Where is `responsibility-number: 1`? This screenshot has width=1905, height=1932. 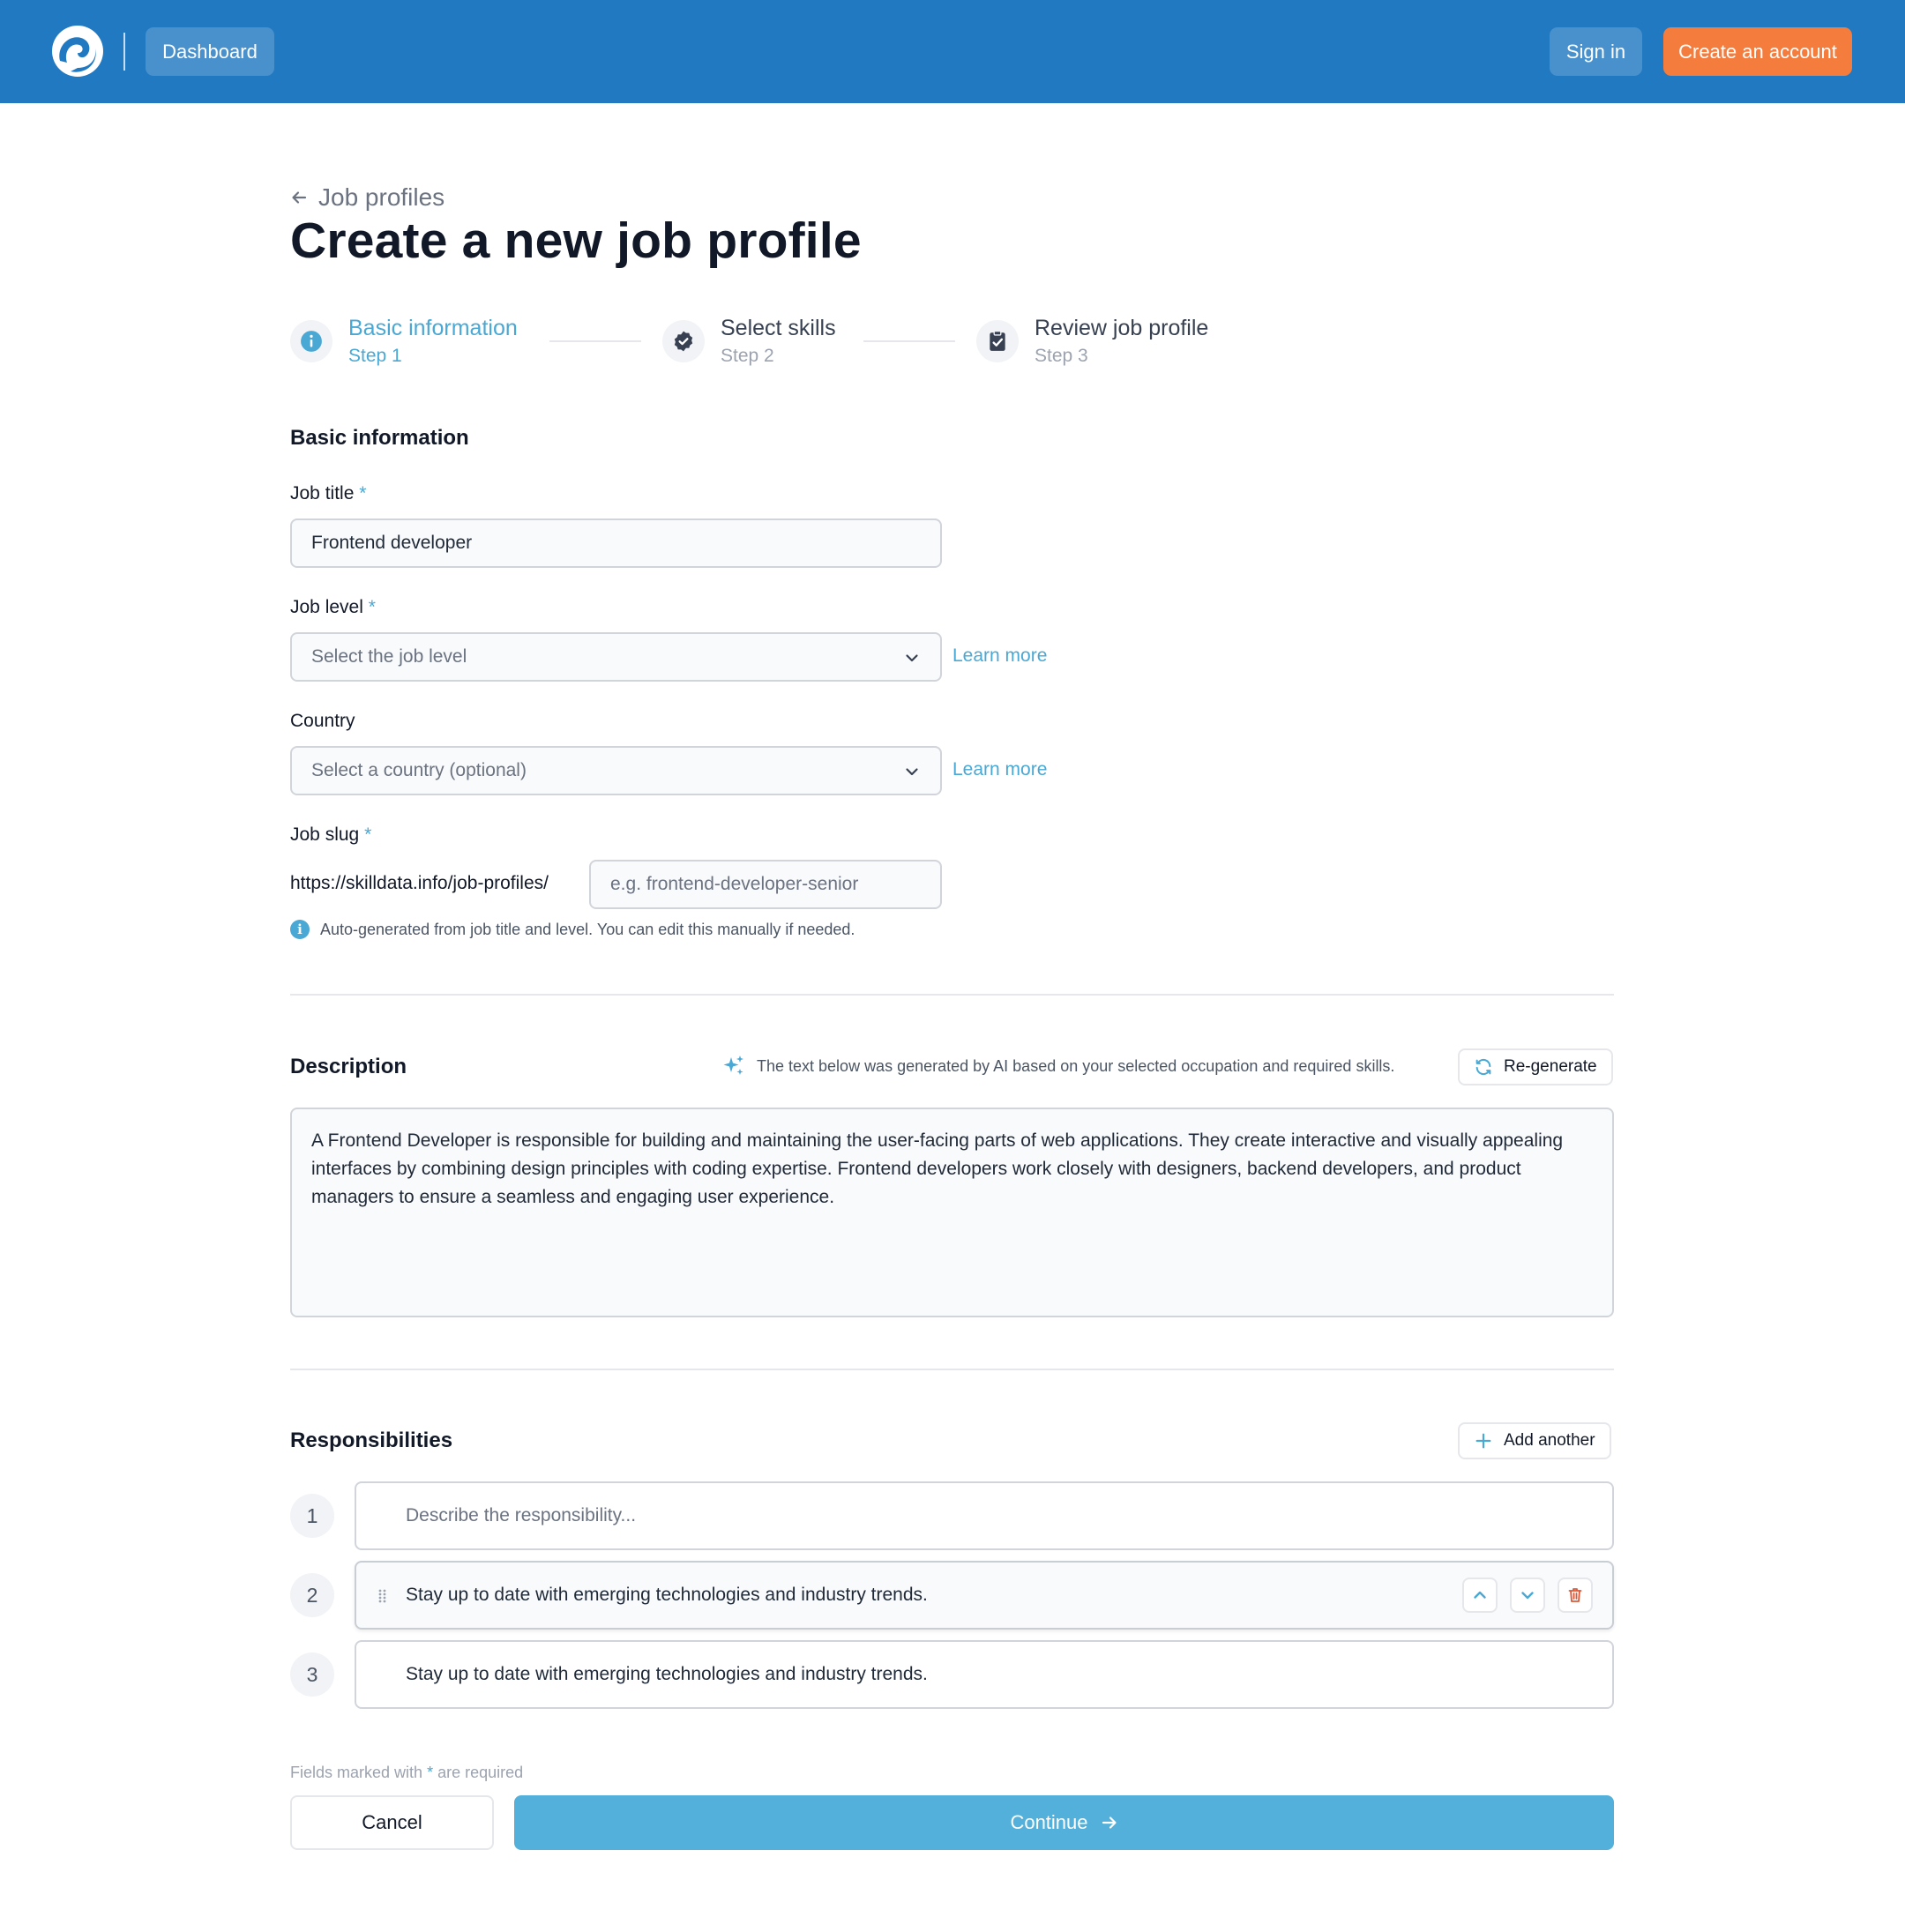 responsibility-number: 1 is located at coordinates (312, 1516).